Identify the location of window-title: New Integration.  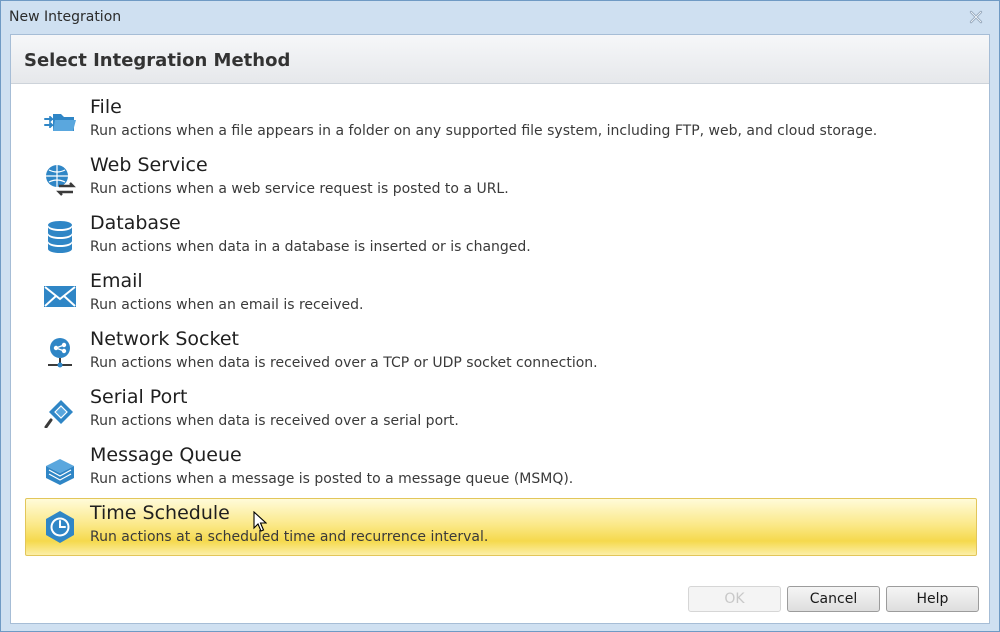
(65, 17).